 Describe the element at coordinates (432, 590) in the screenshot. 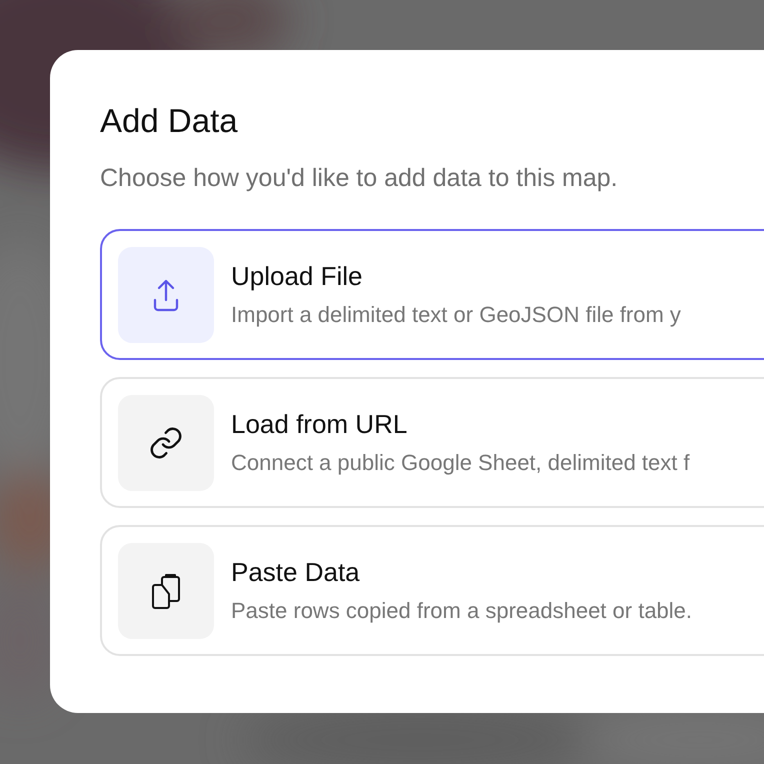

I see `option-card: Paste Data Paste rows copied from a spreadsheet or table.` at that location.